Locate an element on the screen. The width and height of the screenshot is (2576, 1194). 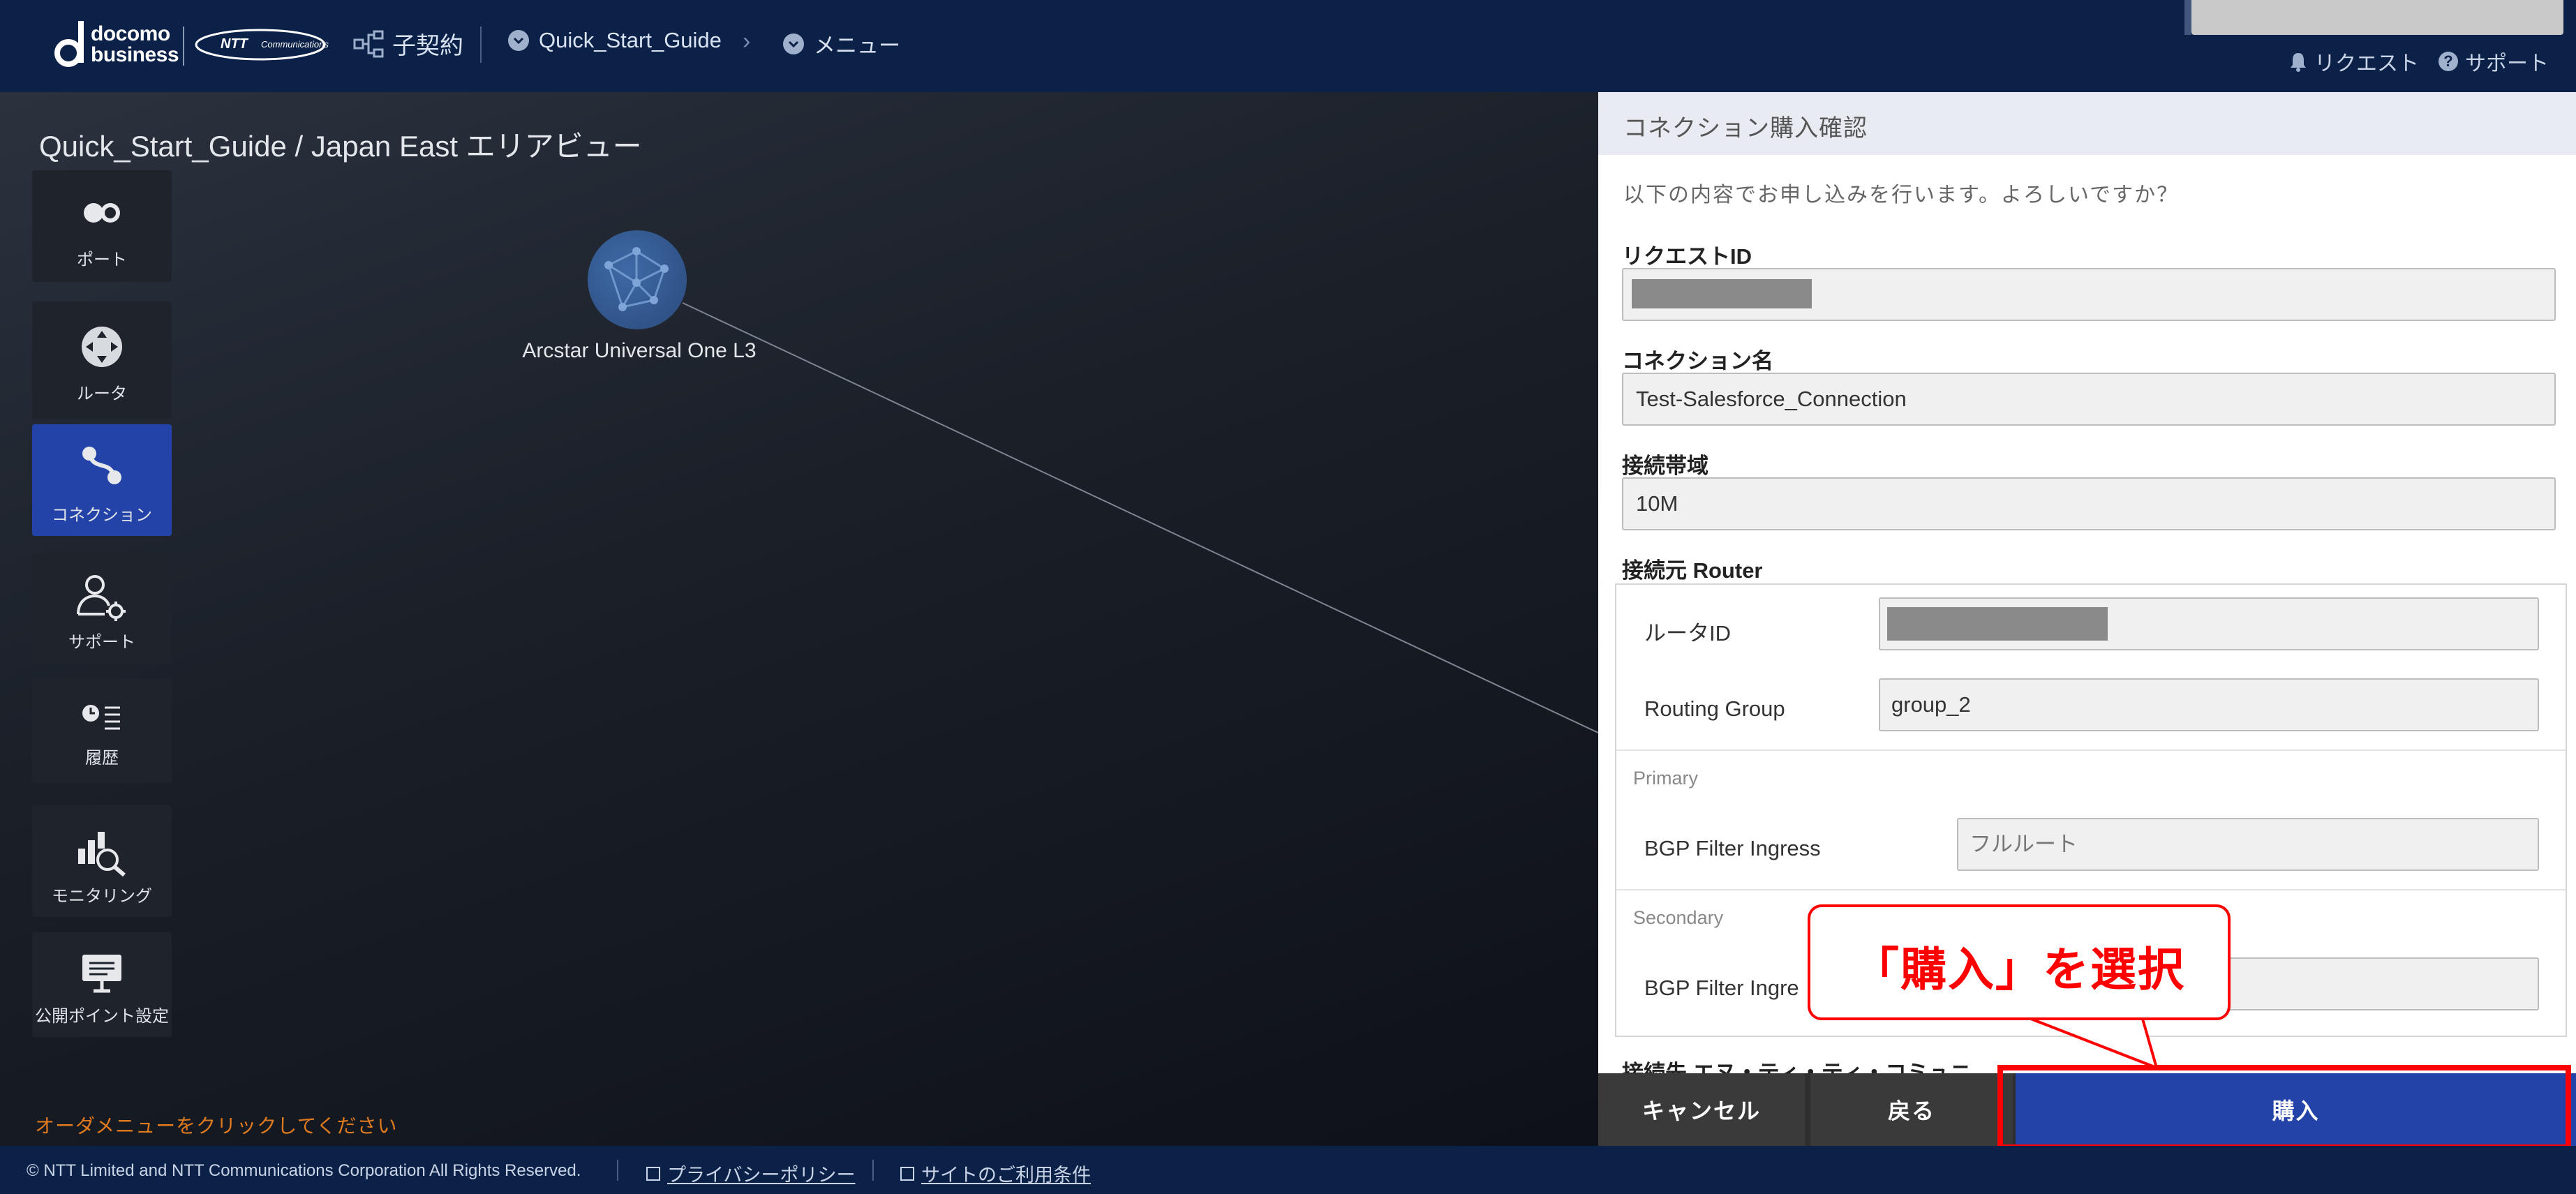
connection-name-label: コネクション名 is located at coordinates (1697, 361).